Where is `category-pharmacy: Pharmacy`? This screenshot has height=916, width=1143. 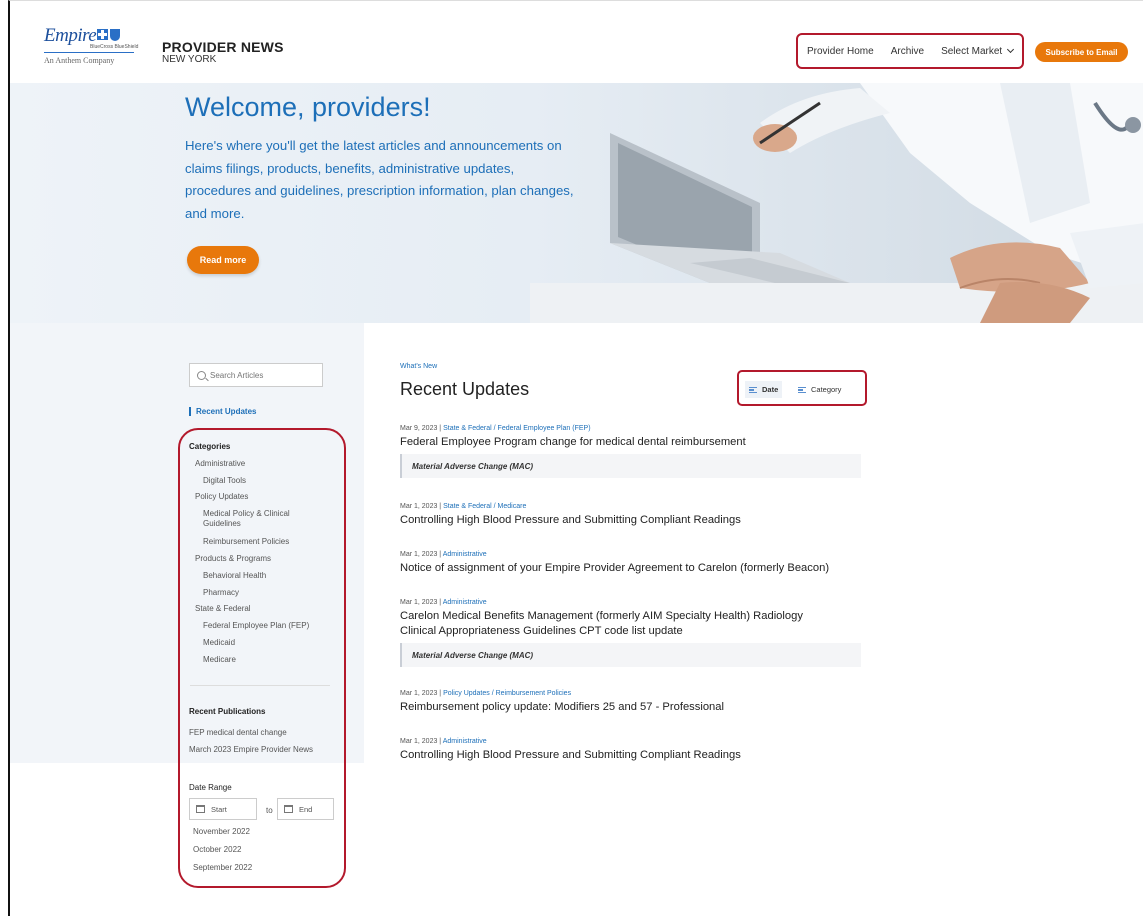
category-pharmacy: Pharmacy is located at coordinates (221, 592).